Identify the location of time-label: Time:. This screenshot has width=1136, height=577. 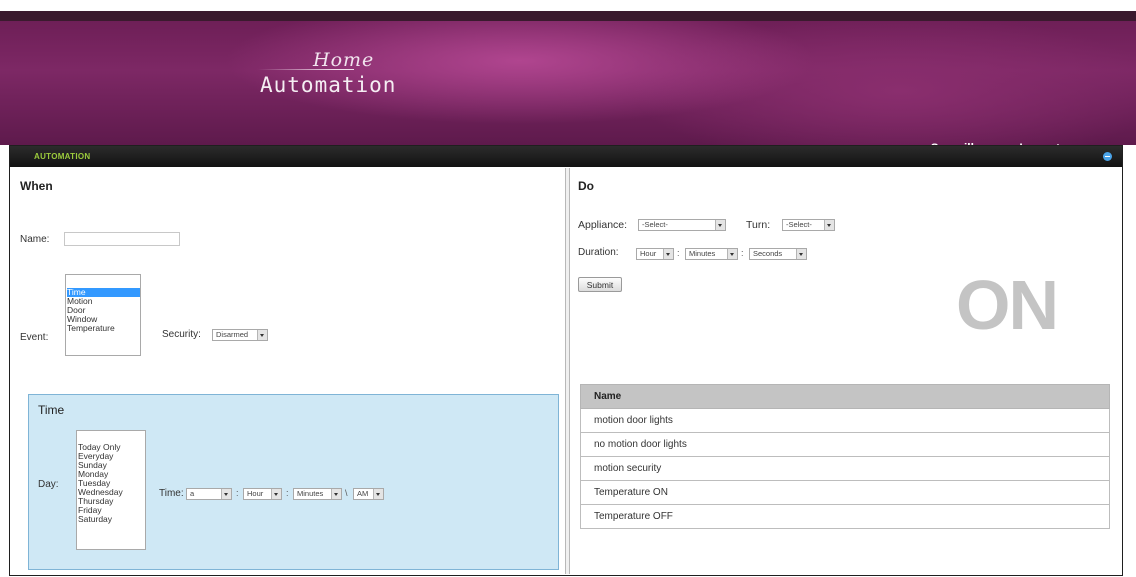
(171, 493).